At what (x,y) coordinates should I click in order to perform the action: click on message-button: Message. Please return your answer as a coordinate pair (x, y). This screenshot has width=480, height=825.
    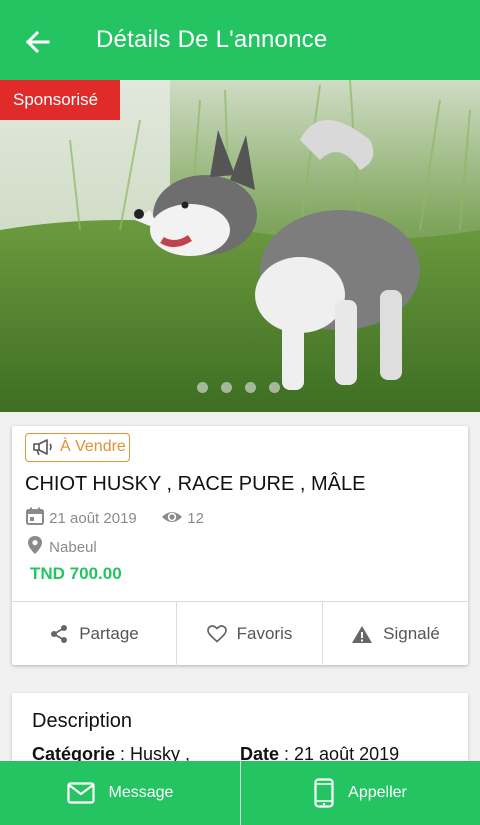
    Looking at the image, I should click on (120, 793).